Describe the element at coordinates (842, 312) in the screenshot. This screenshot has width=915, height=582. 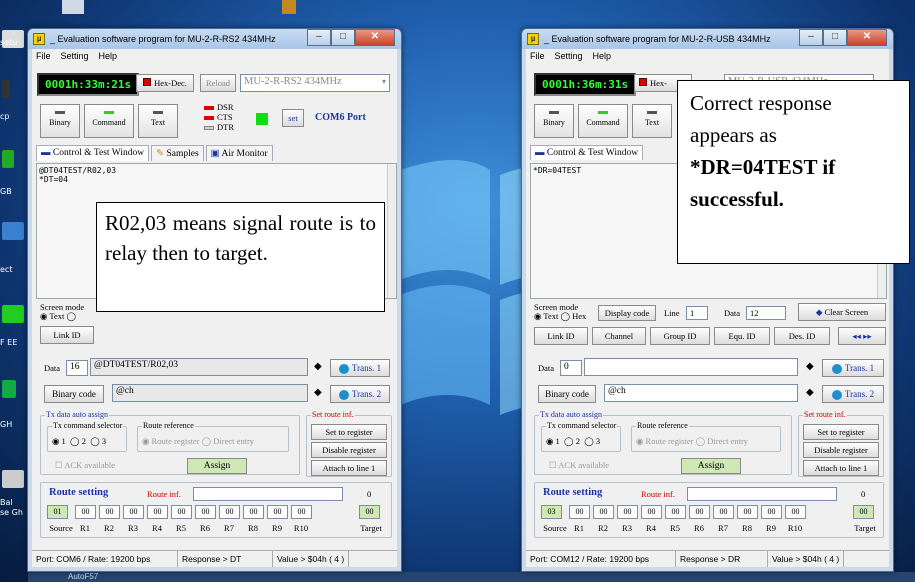
I see `clear-screen-button: ◆ Clear Screen` at that location.